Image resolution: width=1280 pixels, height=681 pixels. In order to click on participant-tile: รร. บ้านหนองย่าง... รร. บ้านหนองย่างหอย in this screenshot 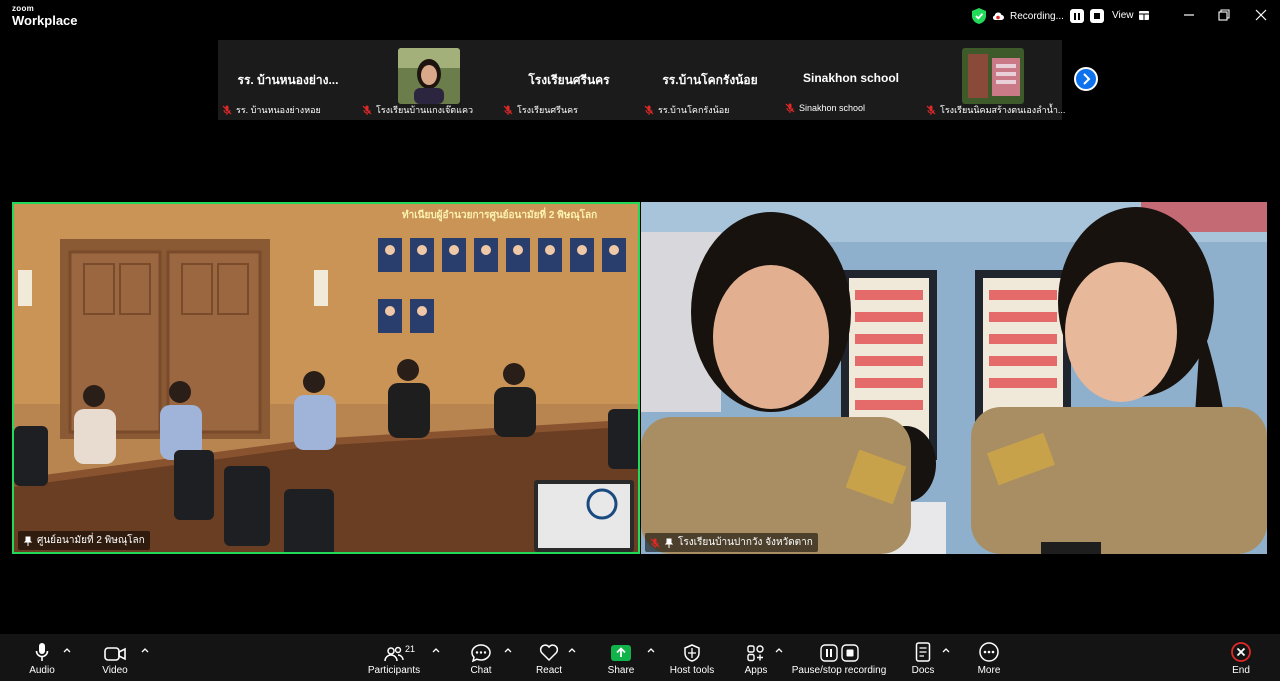, I will do `click(288, 80)`.